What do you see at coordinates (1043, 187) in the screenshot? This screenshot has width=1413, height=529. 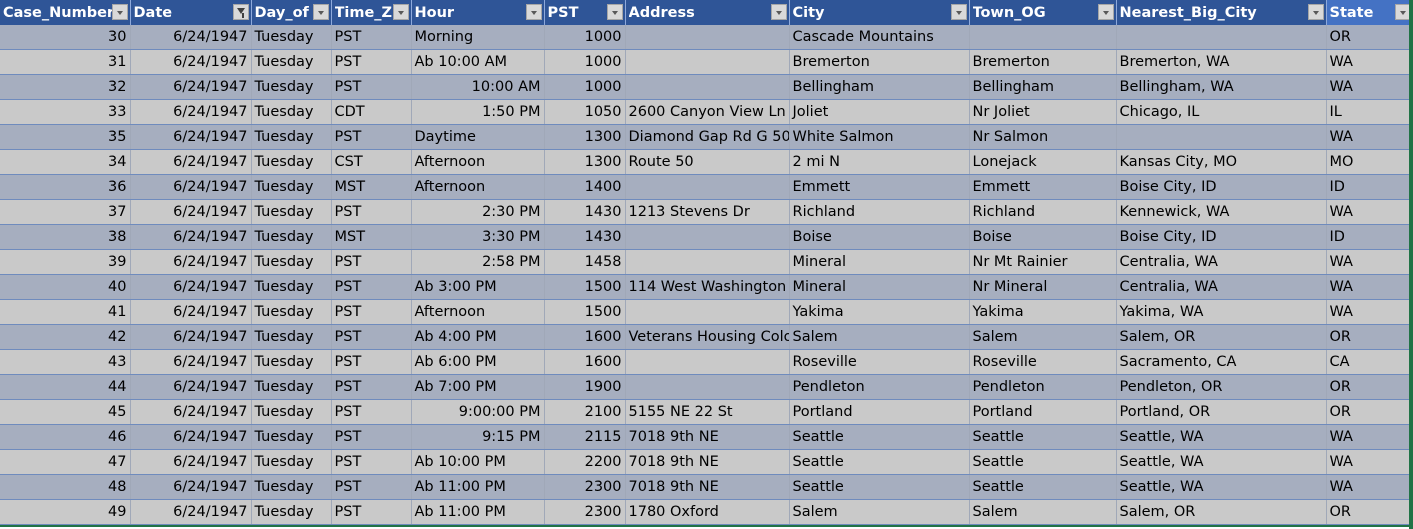 I see `town-cell: Emmett` at bounding box center [1043, 187].